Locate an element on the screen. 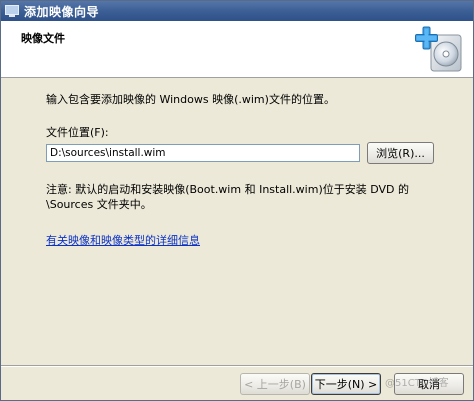 The width and height of the screenshot is (474, 401). note-line-2: \Sources 文件夹中。 is located at coordinates (99, 204).